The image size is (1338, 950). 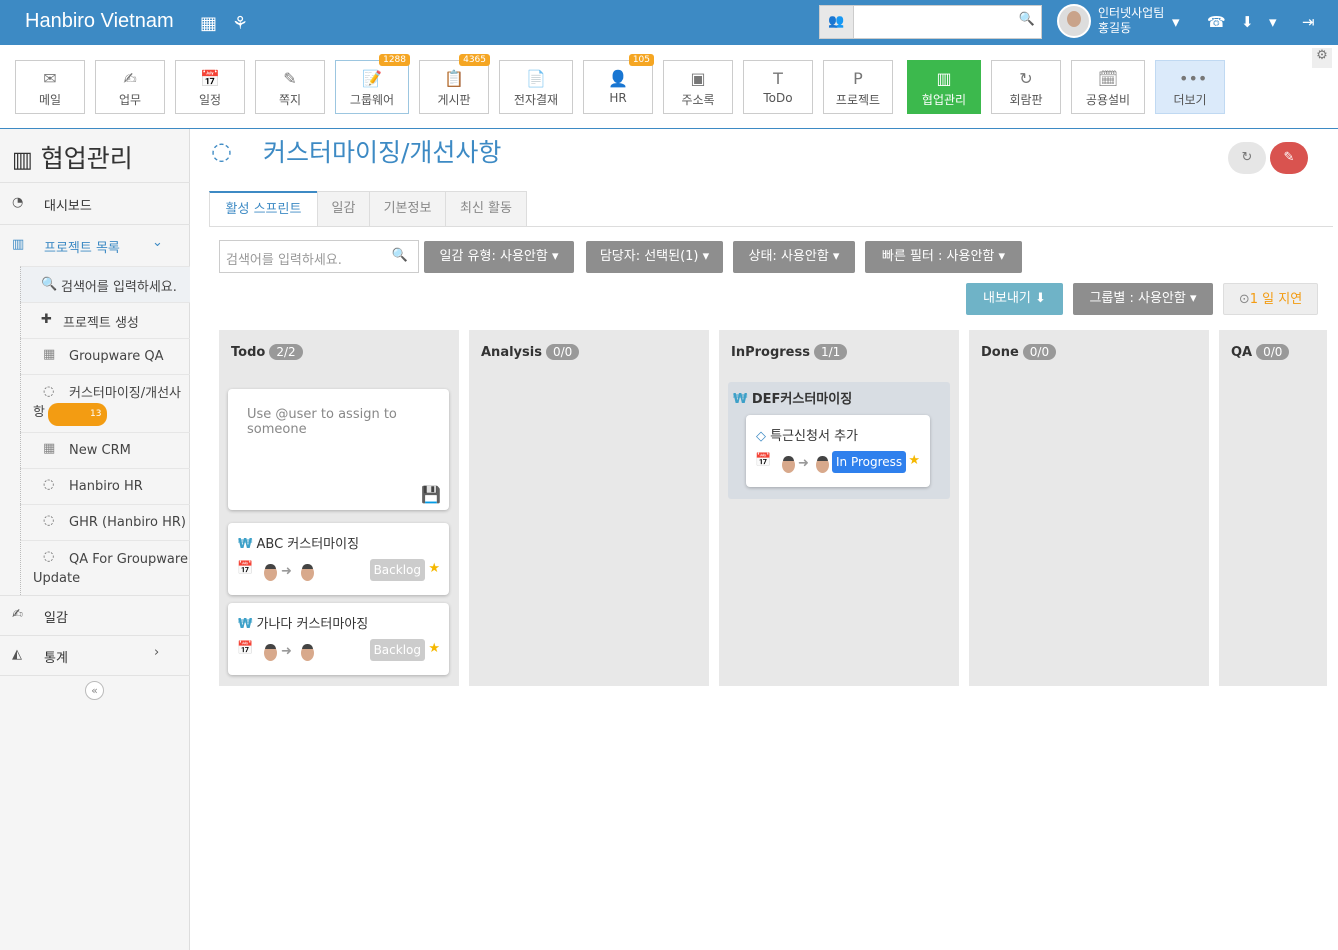 What do you see at coordinates (22, 160) in the screenshot?
I see `collaboration-icon: ▥` at bounding box center [22, 160].